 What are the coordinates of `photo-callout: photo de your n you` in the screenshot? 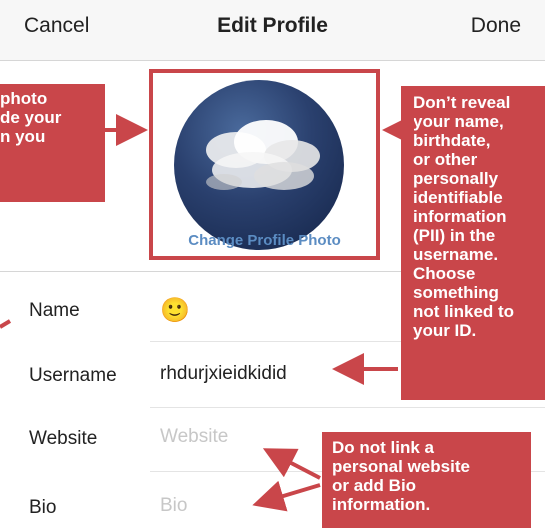 It's located at (52, 143).